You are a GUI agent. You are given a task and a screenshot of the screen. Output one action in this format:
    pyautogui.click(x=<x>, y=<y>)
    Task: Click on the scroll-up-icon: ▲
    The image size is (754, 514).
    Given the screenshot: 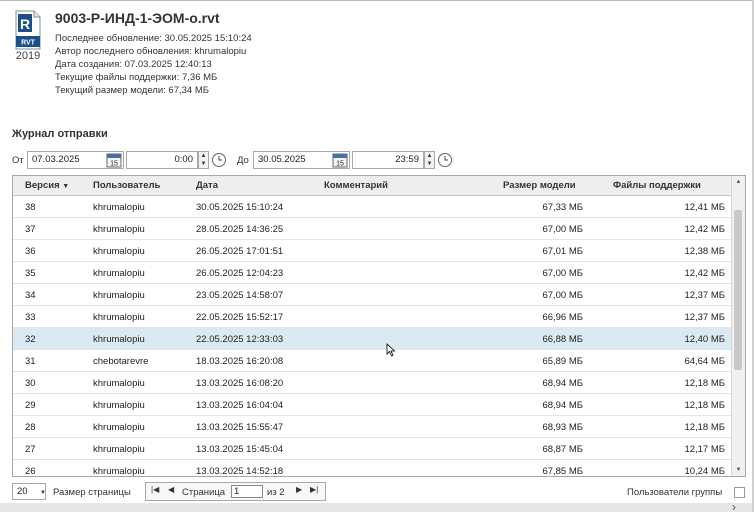 What is the action you would take?
    pyautogui.click(x=738, y=182)
    